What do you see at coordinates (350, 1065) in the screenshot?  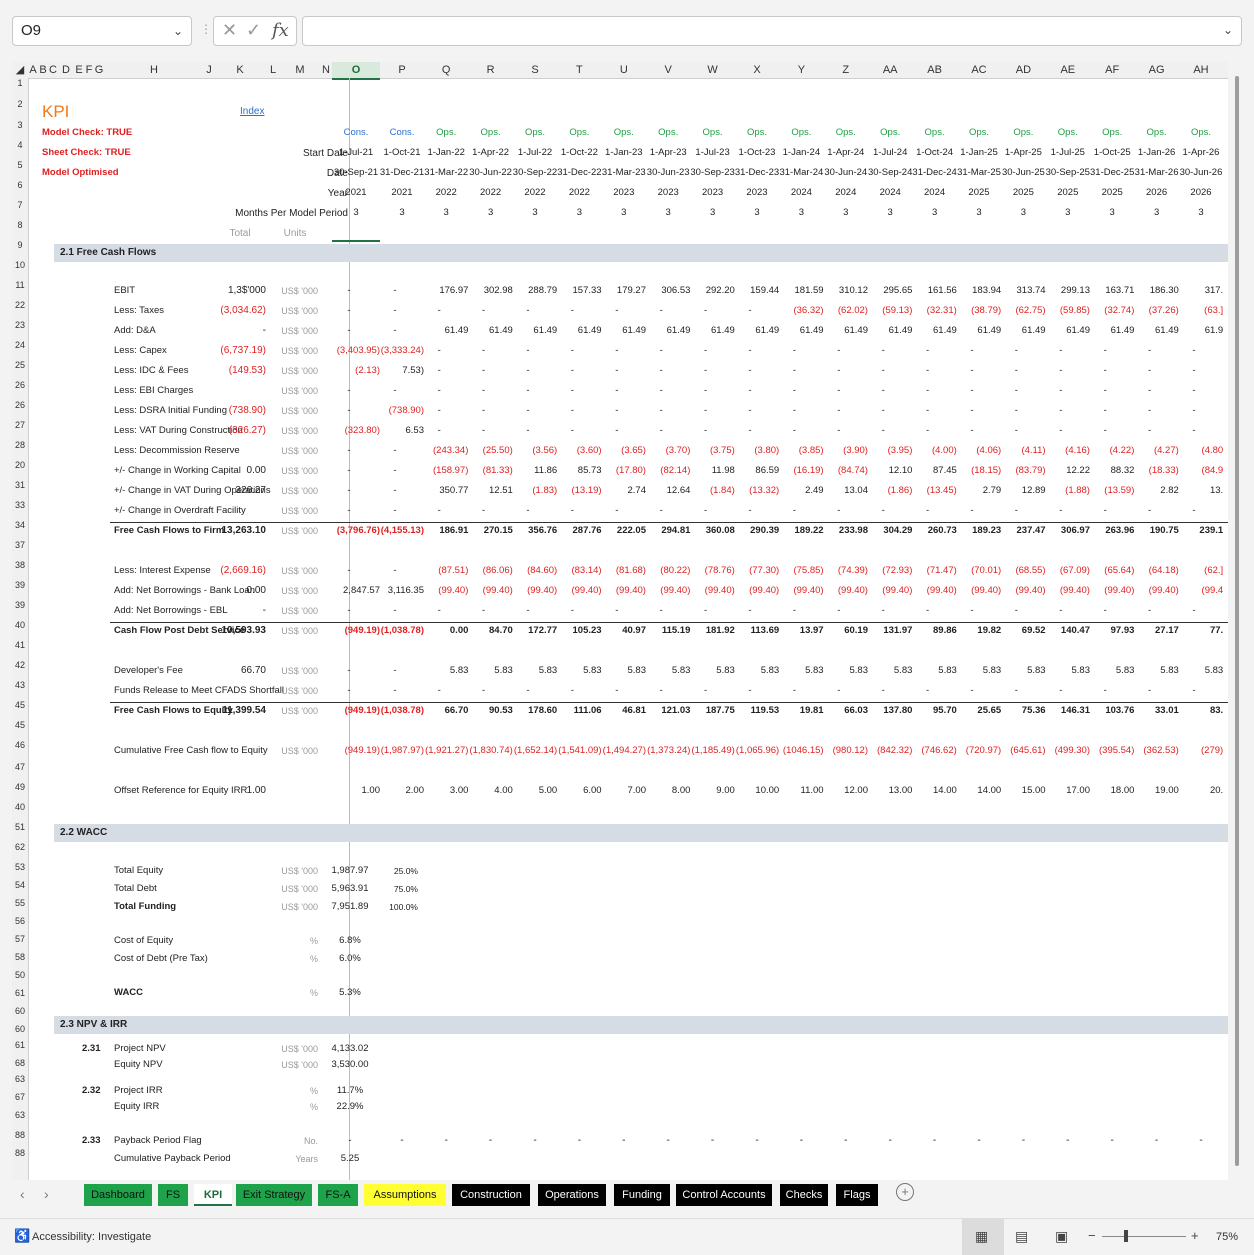 I see `npv-value: 3,530.00` at bounding box center [350, 1065].